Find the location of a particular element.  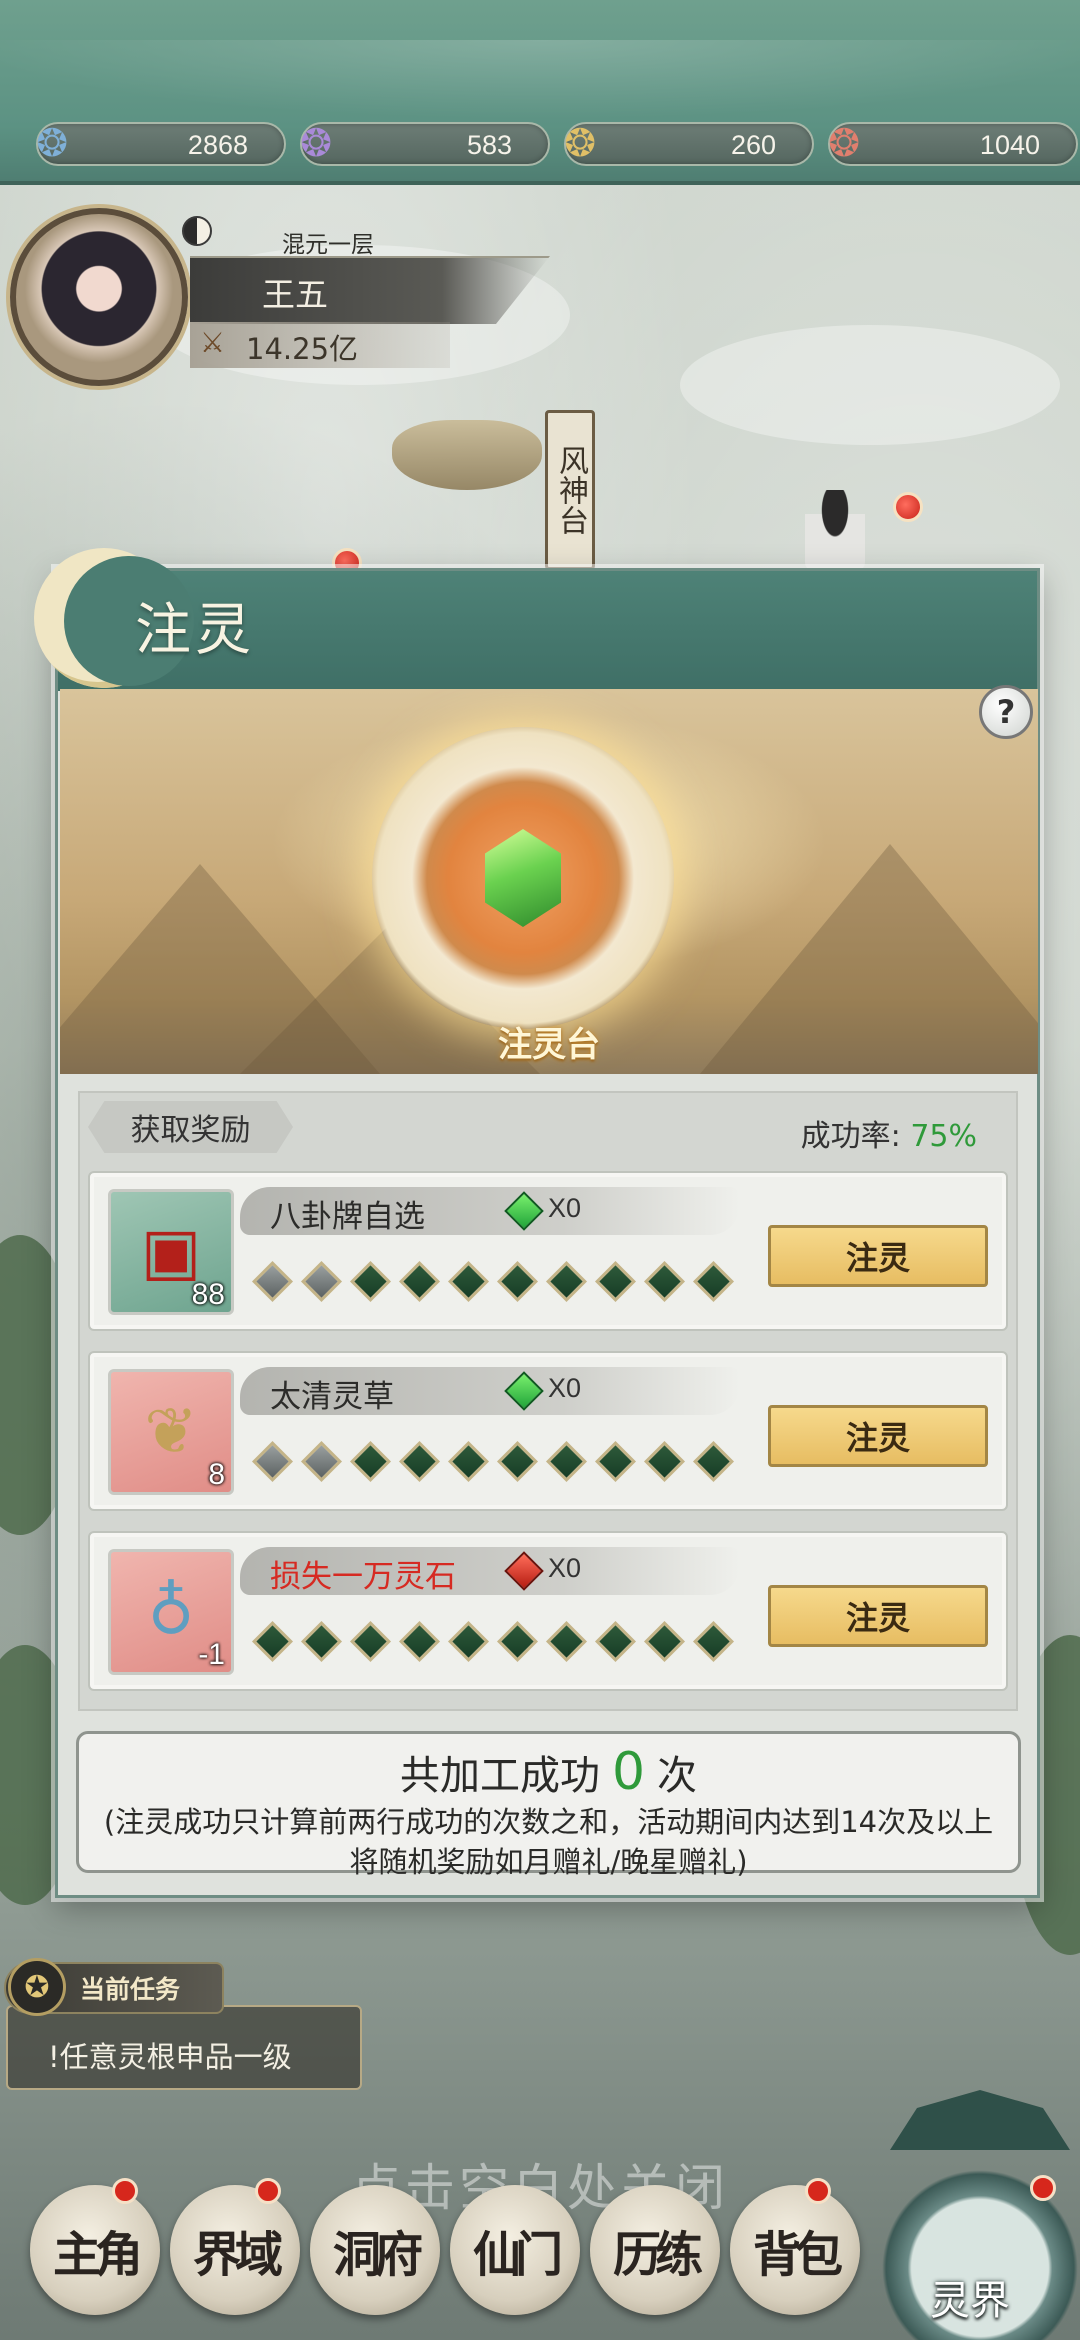

resource-value: 260 is located at coordinates (753, 145).